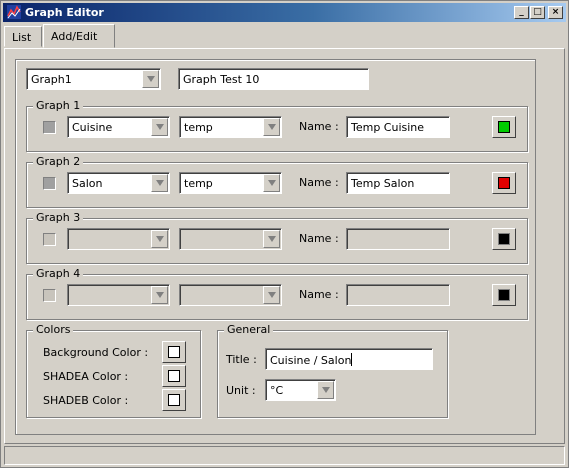  Describe the element at coordinates (53, 329) in the screenshot. I see `colors-legend: Colors` at that location.